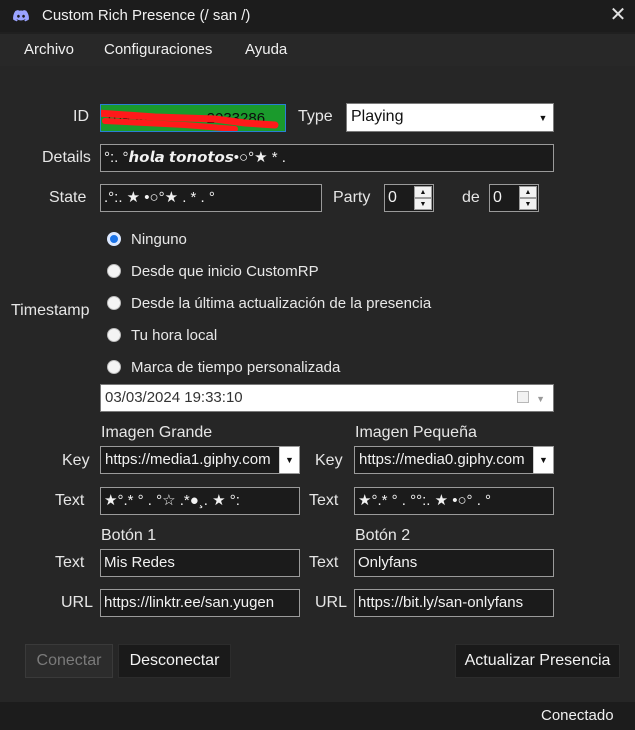 The height and width of the screenshot is (730, 635). I want to click on button2-heading: Botón 2, so click(383, 535).